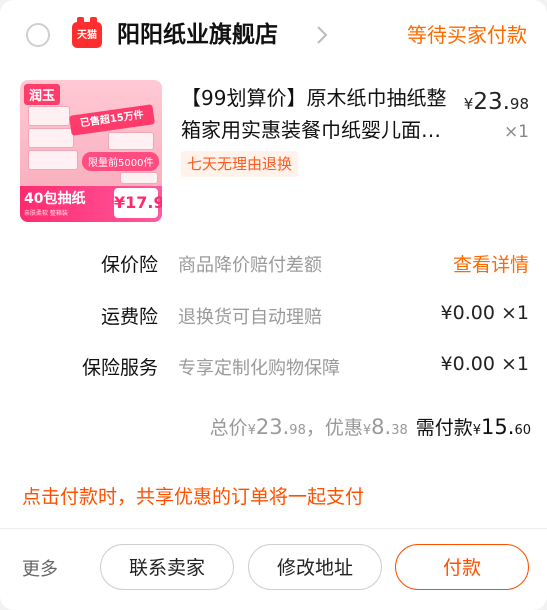 The width and height of the screenshot is (547, 610). I want to click on item-price: ¥23.98, so click(496, 102).